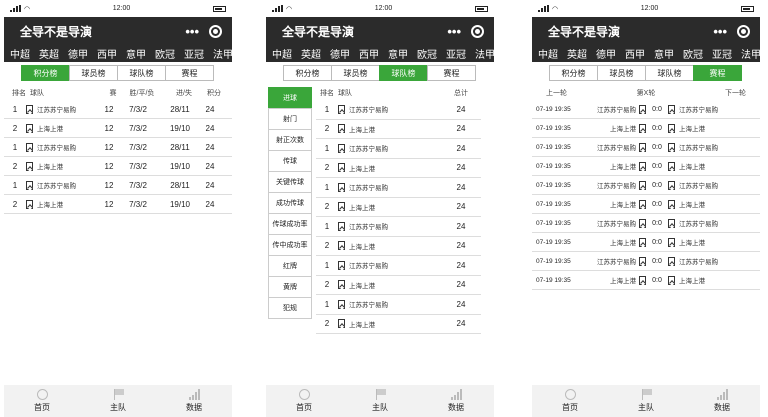 The image size is (768, 417). I want to click on stat-category: 黄牌, so click(290, 287).